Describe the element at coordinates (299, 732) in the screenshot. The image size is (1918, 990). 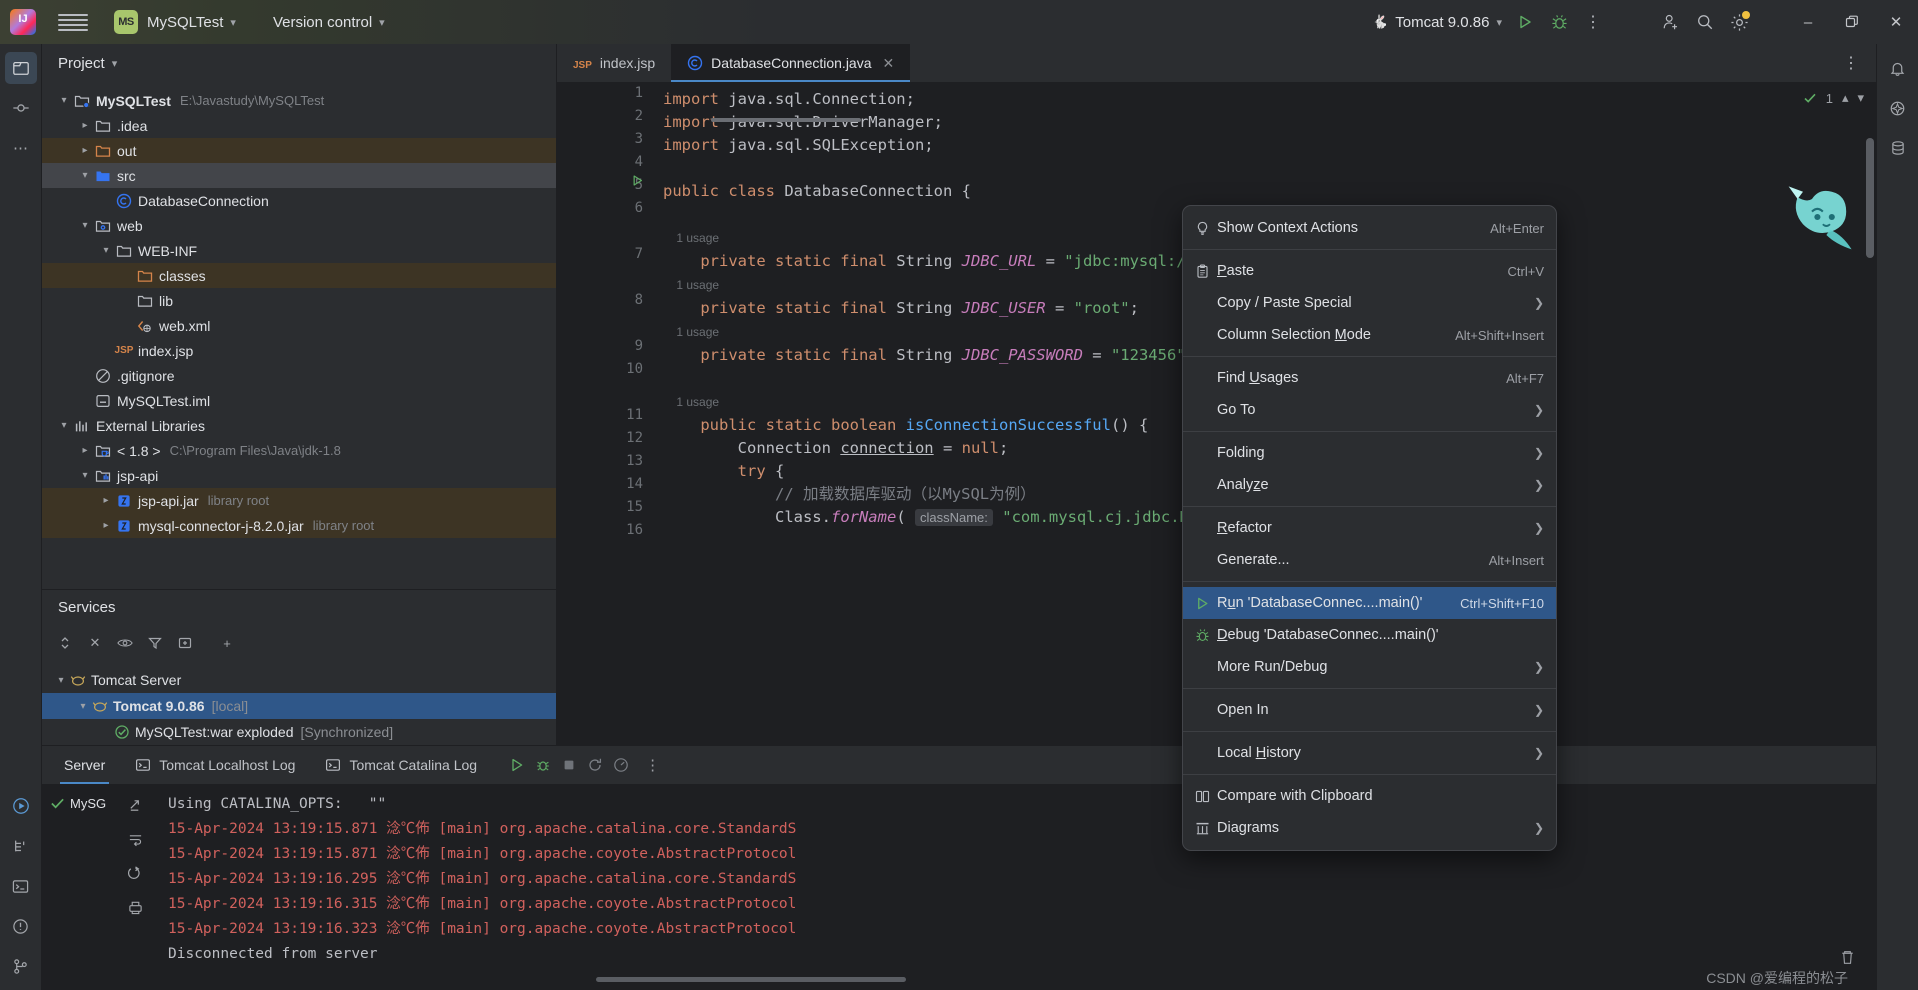
I see `service-node-mysqltest-war-exploded: MySQLTest:war exploded [Synchronized]` at that location.